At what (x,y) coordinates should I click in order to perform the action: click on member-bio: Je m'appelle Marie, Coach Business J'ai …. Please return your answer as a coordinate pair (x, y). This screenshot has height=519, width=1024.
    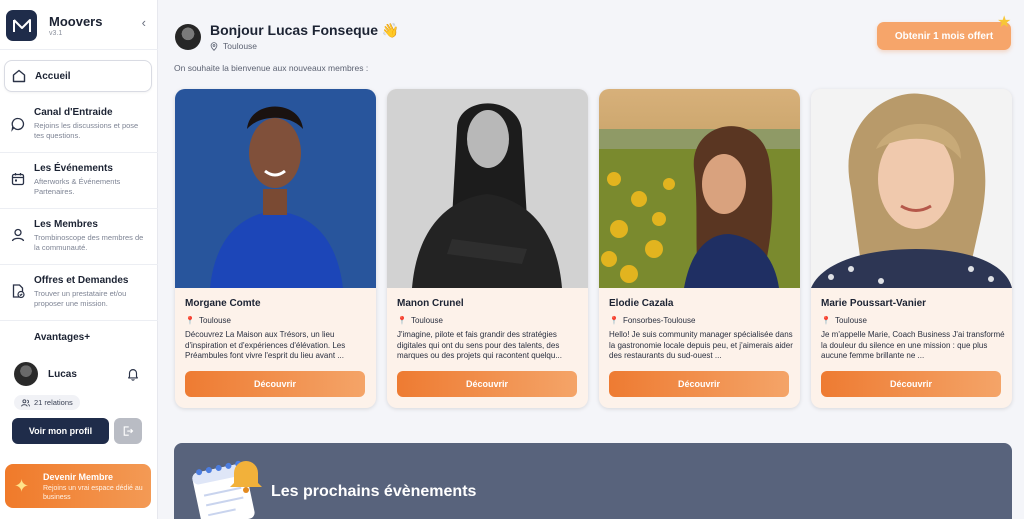
    Looking at the image, I should click on (913, 345).